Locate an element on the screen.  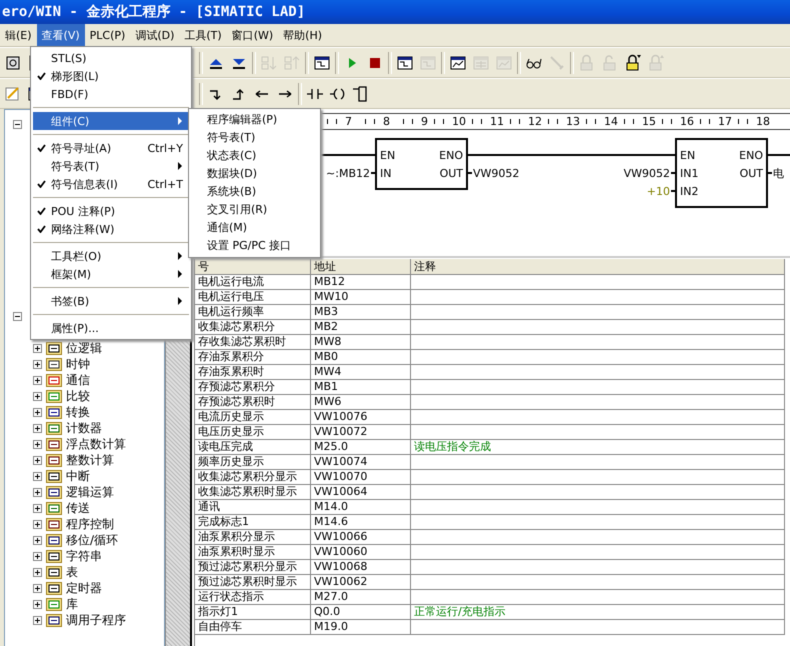
chart-window-icon is located at coordinates (458, 63).